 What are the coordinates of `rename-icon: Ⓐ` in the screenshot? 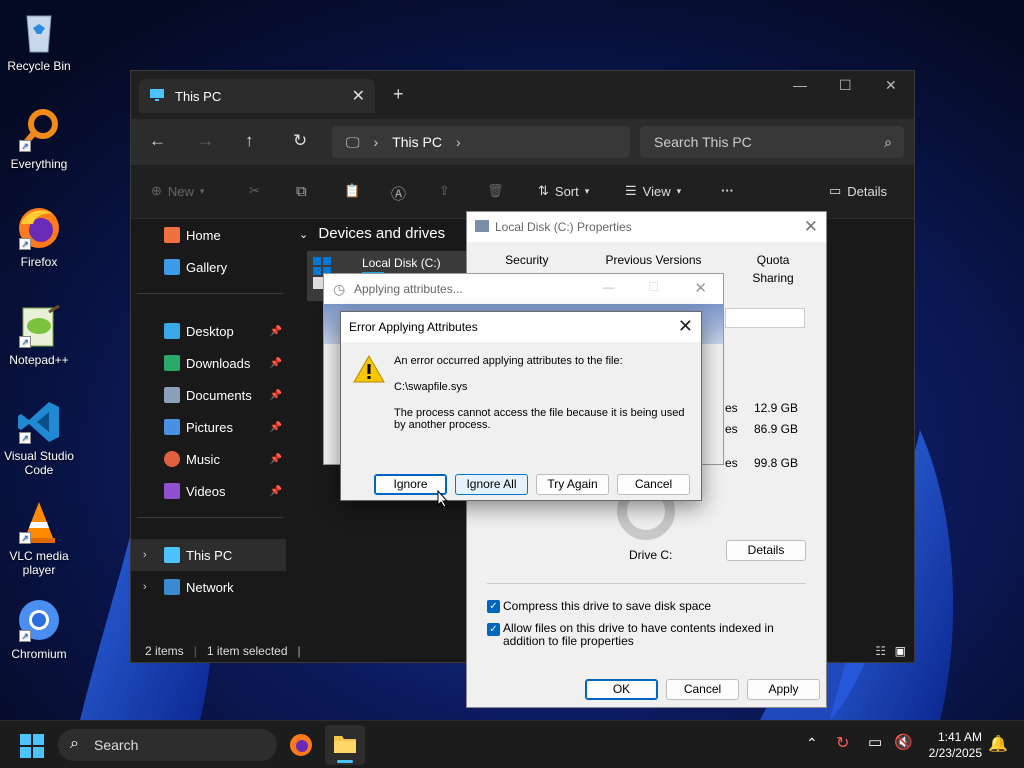 It's located at (398, 193).